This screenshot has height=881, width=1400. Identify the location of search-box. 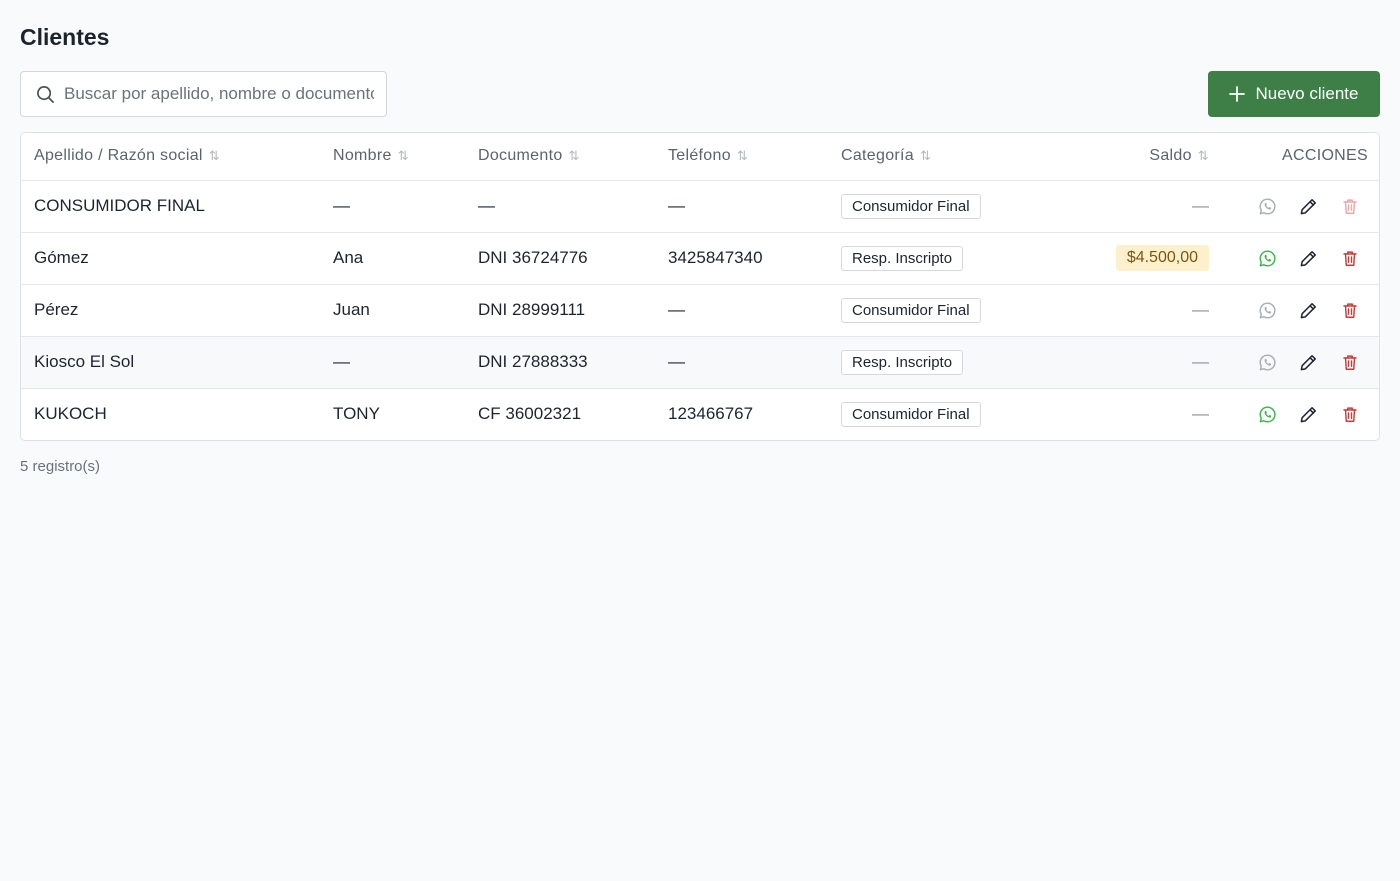
(203, 94).